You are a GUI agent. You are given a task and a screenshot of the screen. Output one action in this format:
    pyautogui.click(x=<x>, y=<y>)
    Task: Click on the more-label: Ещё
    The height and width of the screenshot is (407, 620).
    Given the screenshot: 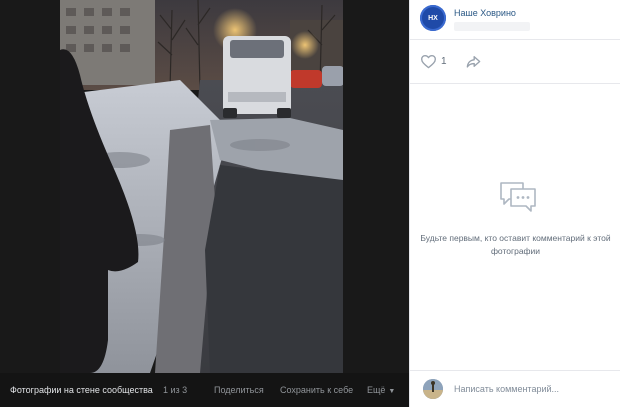 What is the action you would take?
    pyautogui.click(x=376, y=390)
    